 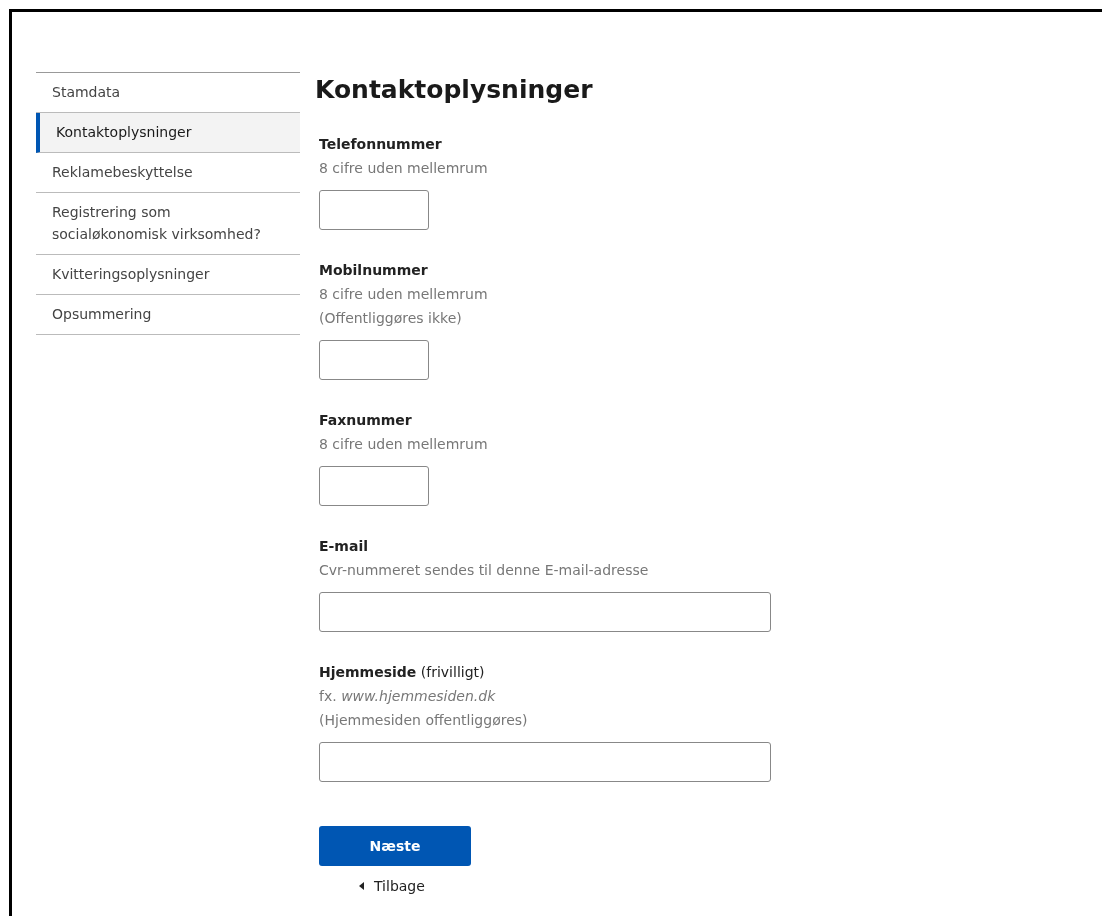 What do you see at coordinates (484, 570) in the screenshot?
I see `field-hint: Cvr-nummeret sendes til denne E-mail-adresse` at bounding box center [484, 570].